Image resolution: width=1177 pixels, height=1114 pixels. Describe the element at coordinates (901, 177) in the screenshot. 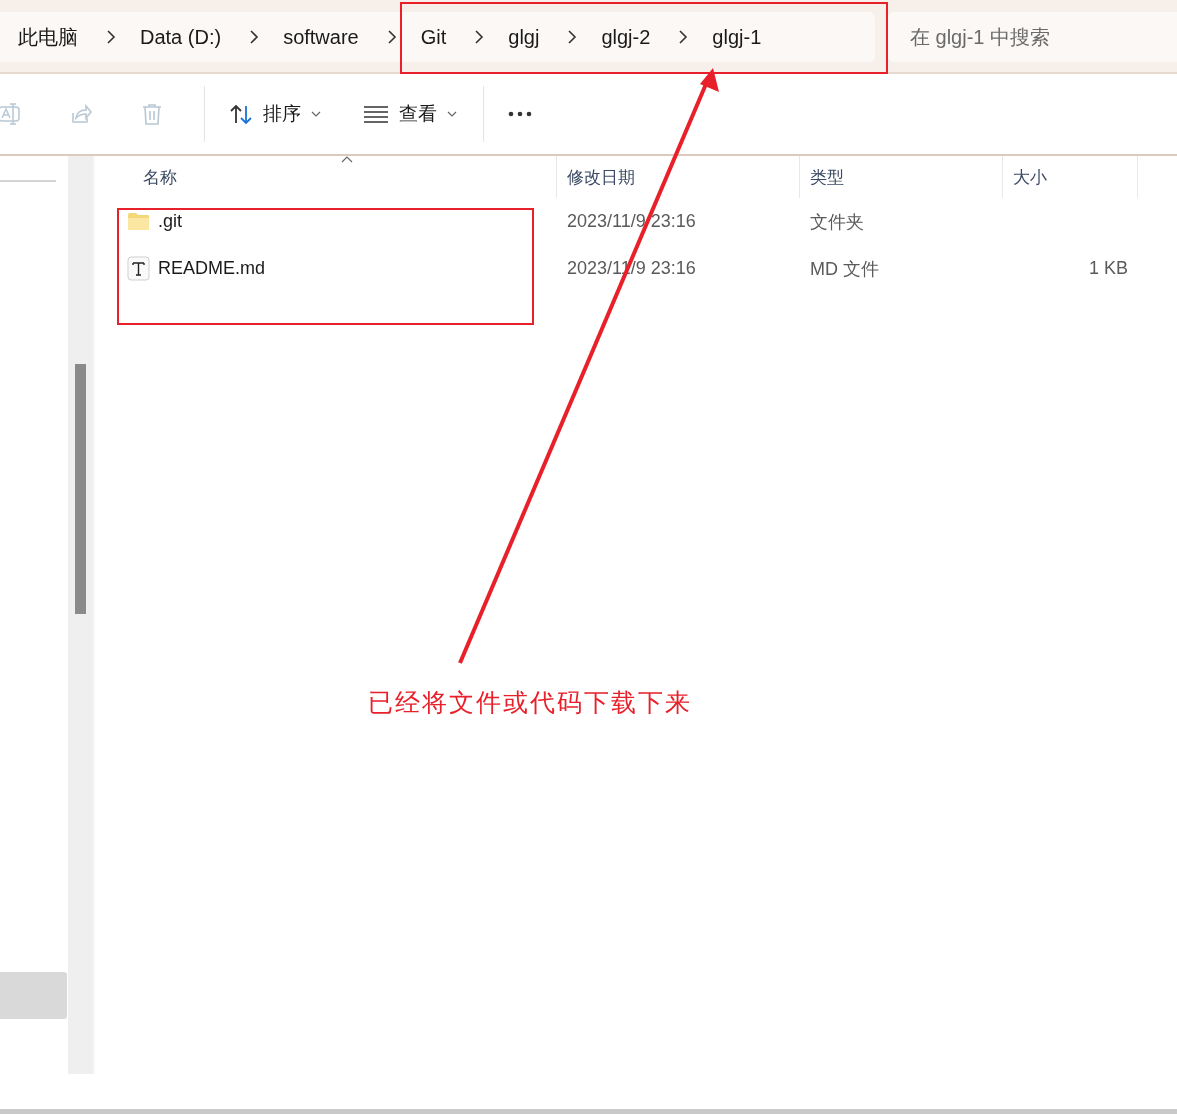

I see `column-header: 类型` at that location.